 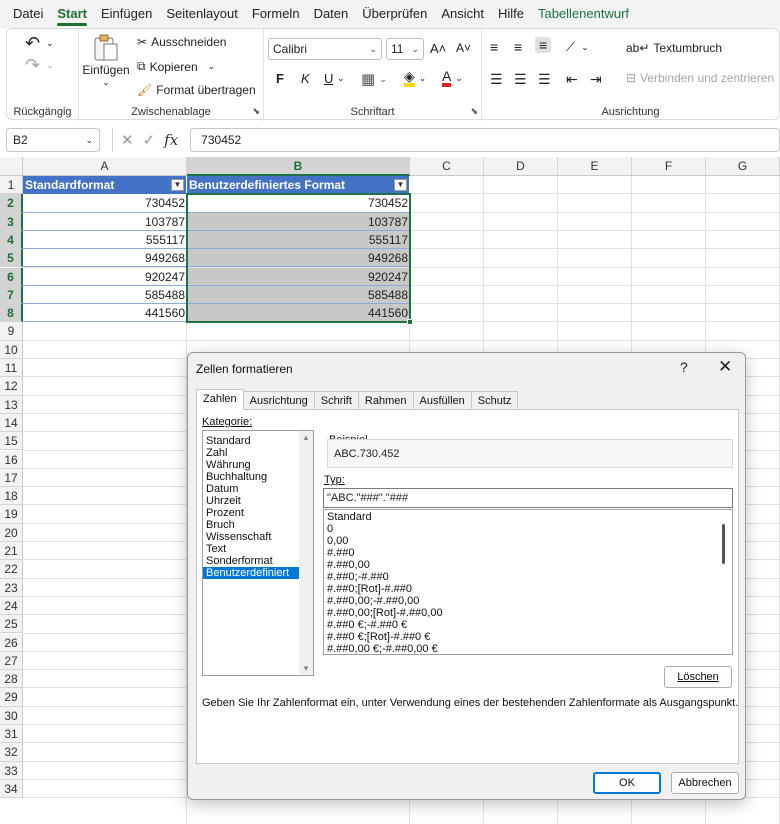 I want to click on formula-input: 730452, so click(x=485, y=140).